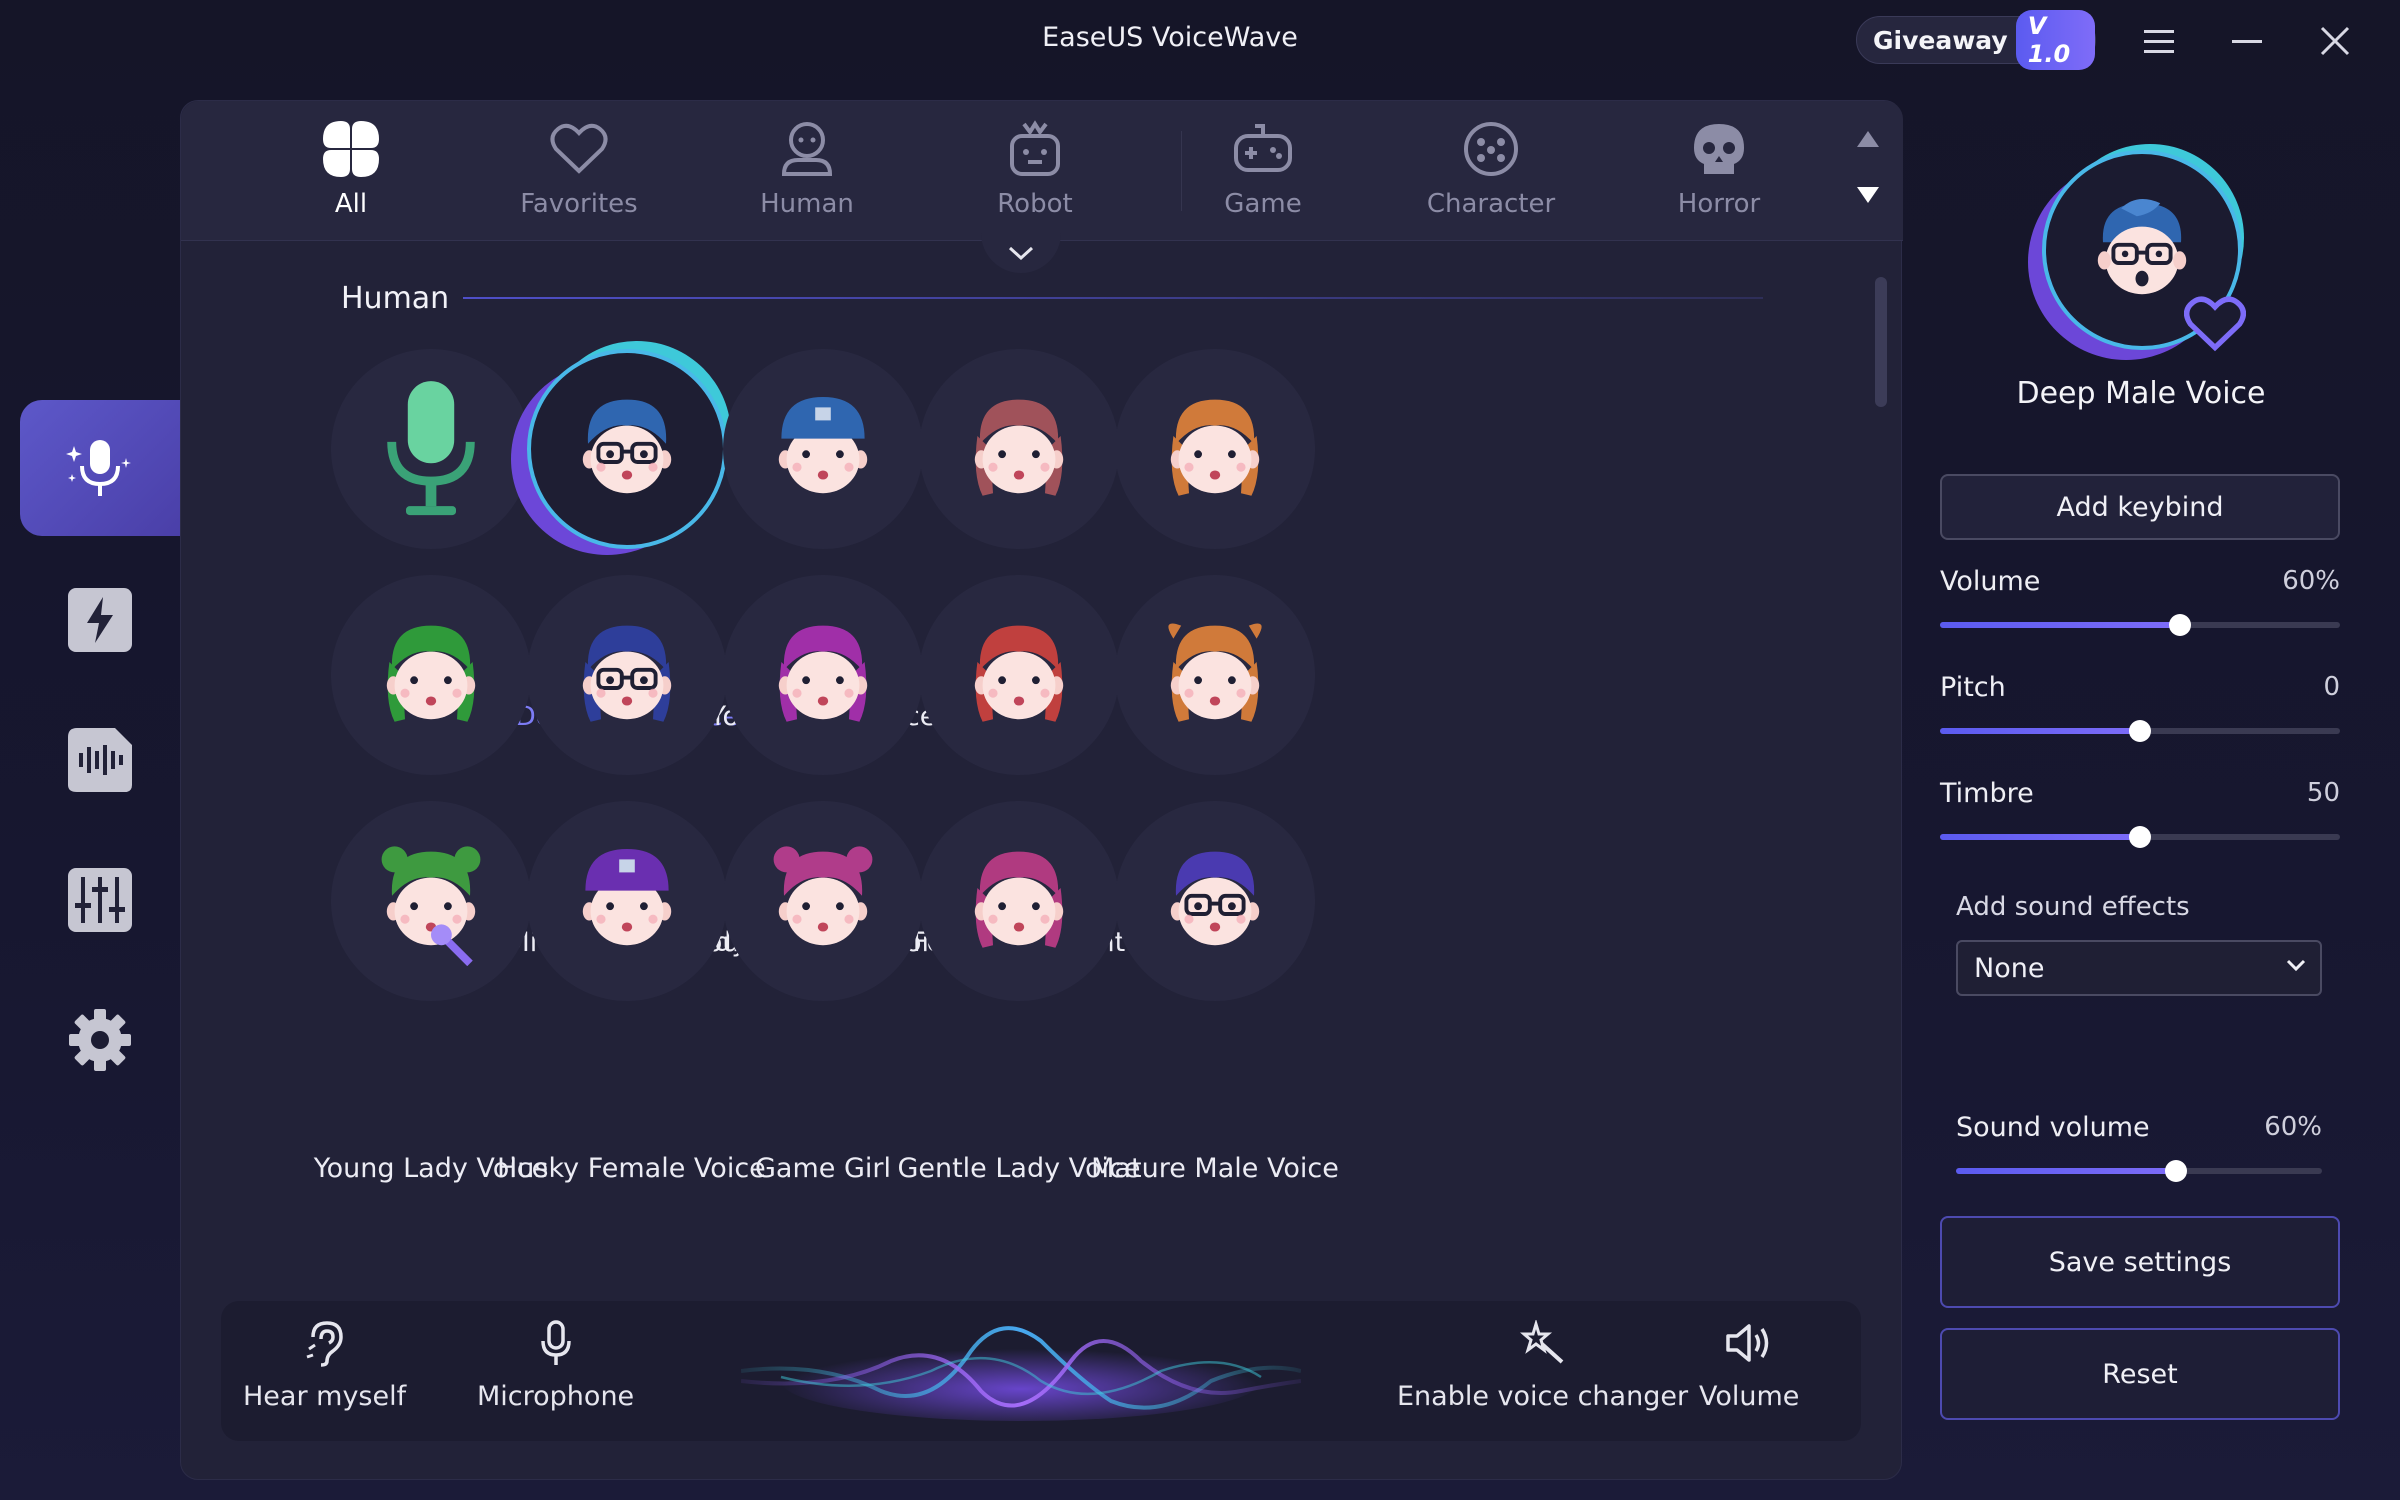 Image resolution: width=2400 pixels, height=1500 pixels. I want to click on timbre-slider-label: Timbre, so click(1987, 793).